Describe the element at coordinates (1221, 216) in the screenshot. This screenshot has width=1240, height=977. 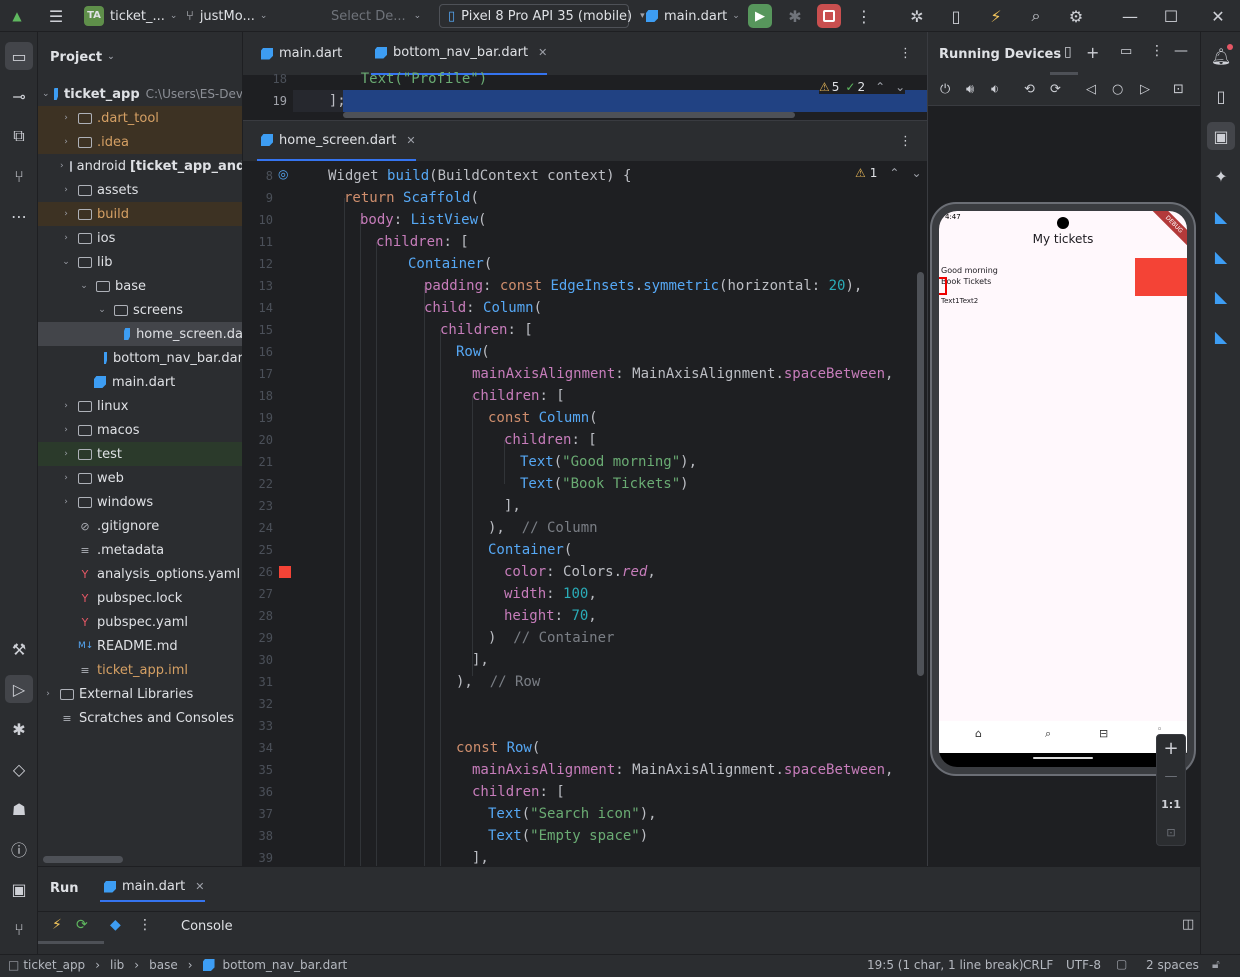
I see `flutter-inspector-icon: ◣` at that location.